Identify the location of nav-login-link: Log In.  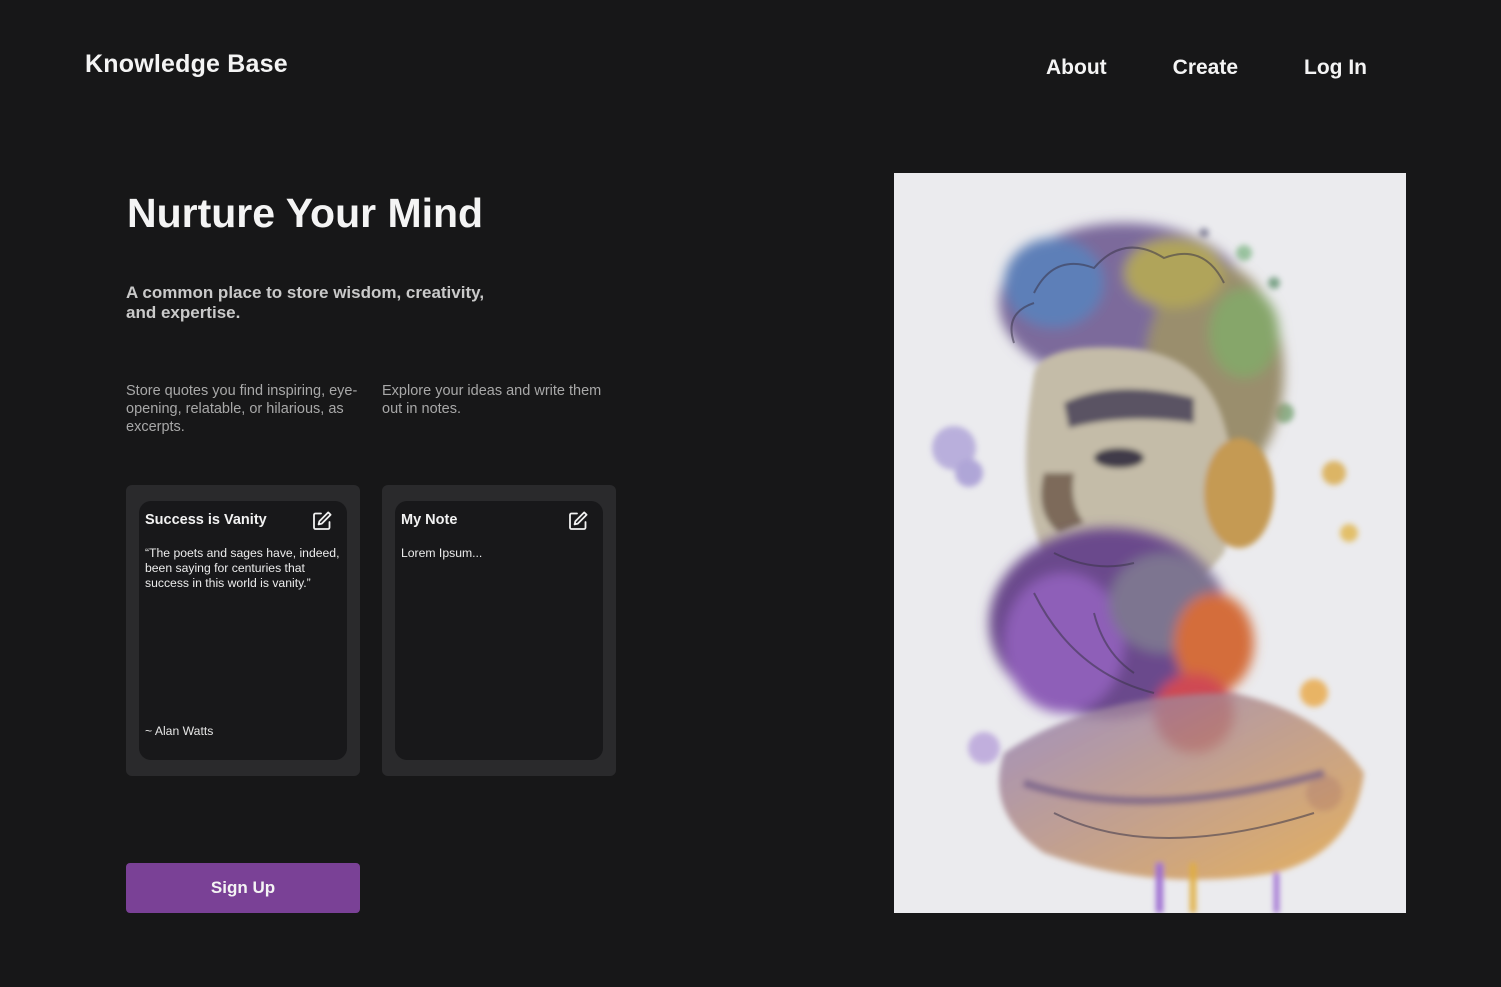
(1335, 68).